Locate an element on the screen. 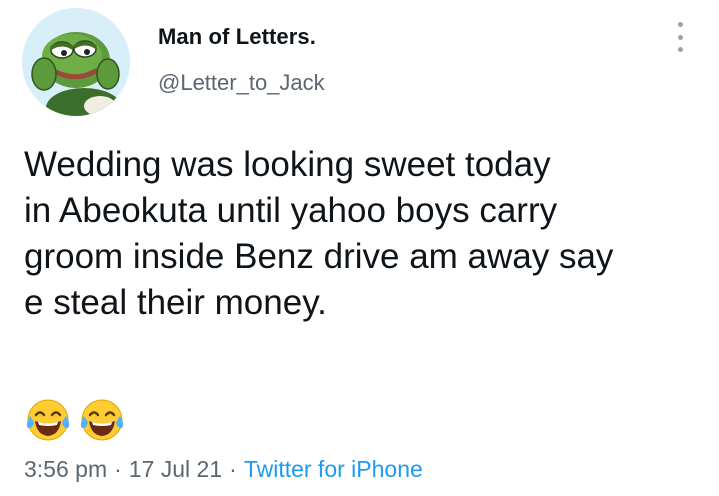 The image size is (719, 496). more-vertical-icon is located at coordinates (680, 37).